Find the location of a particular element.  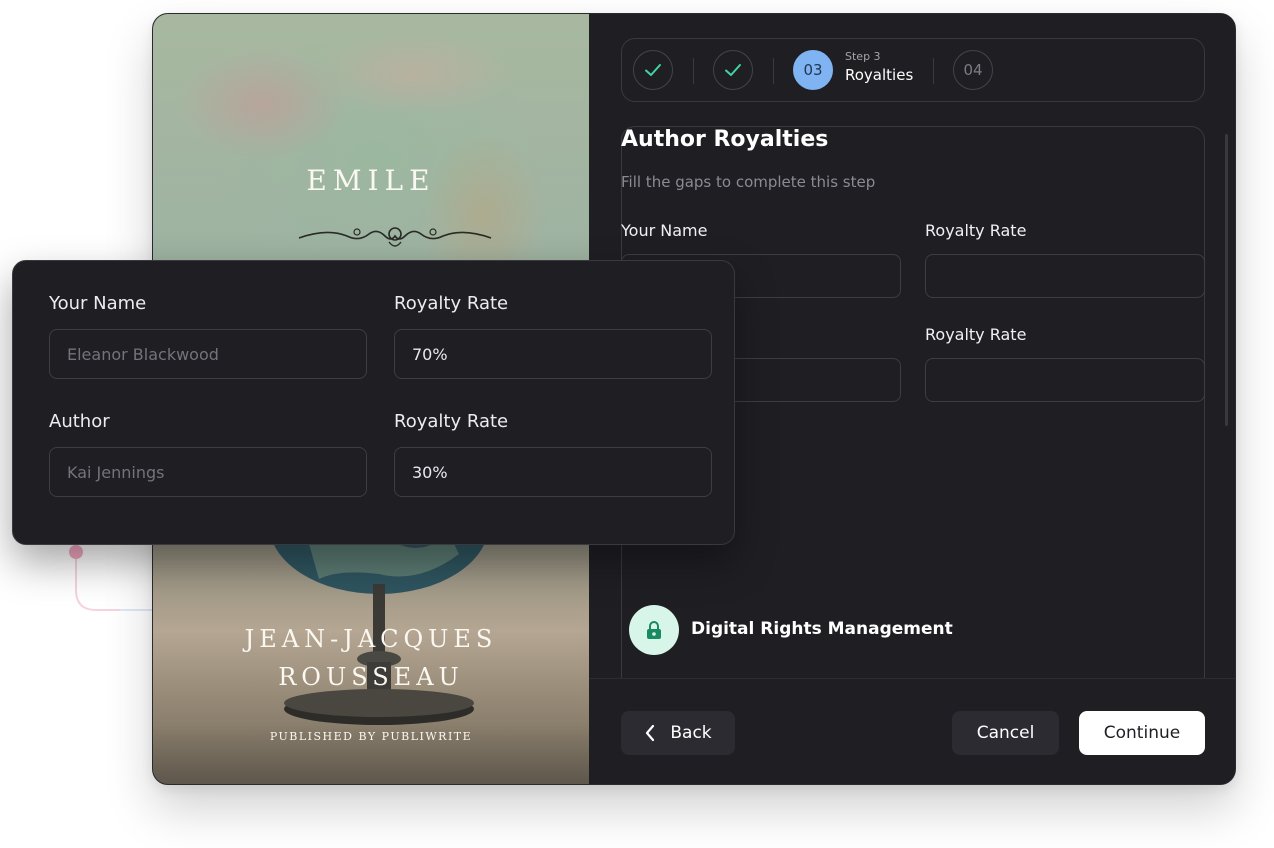

step-kicker: Step 3 is located at coordinates (863, 56).